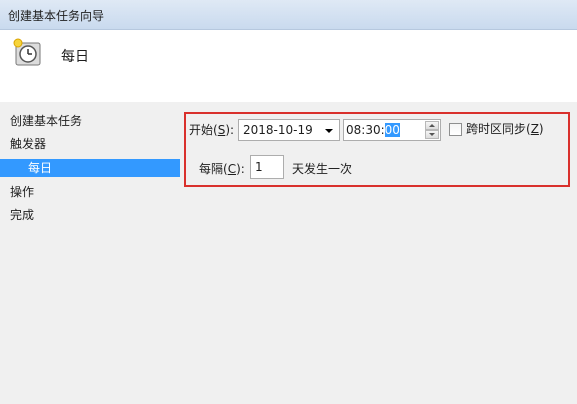 The image size is (577, 404). I want to click on sidebar-item-action: 操作, so click(22, 192).